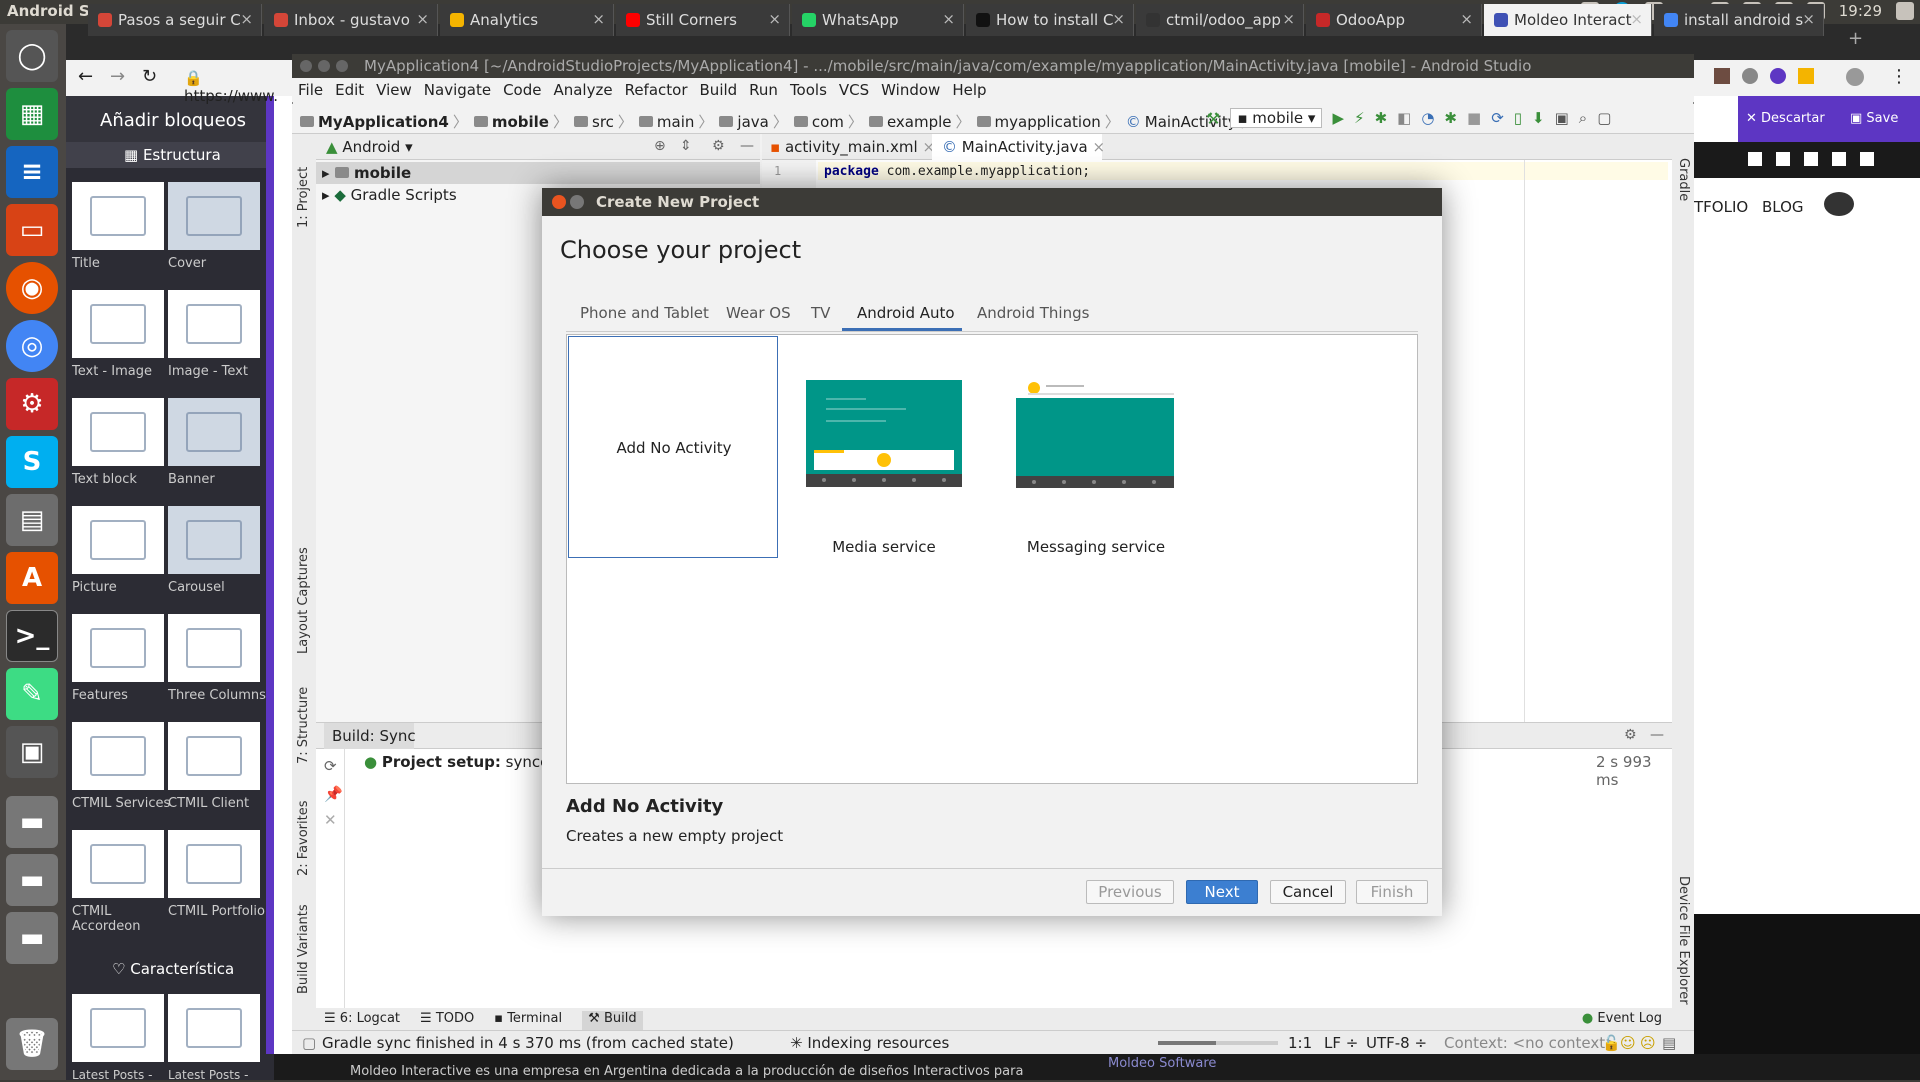  What do you see at coordinates (527, 20) in the screenshot?
I see `browser-tab: Analytics ×` at bounding box center [527, 20].